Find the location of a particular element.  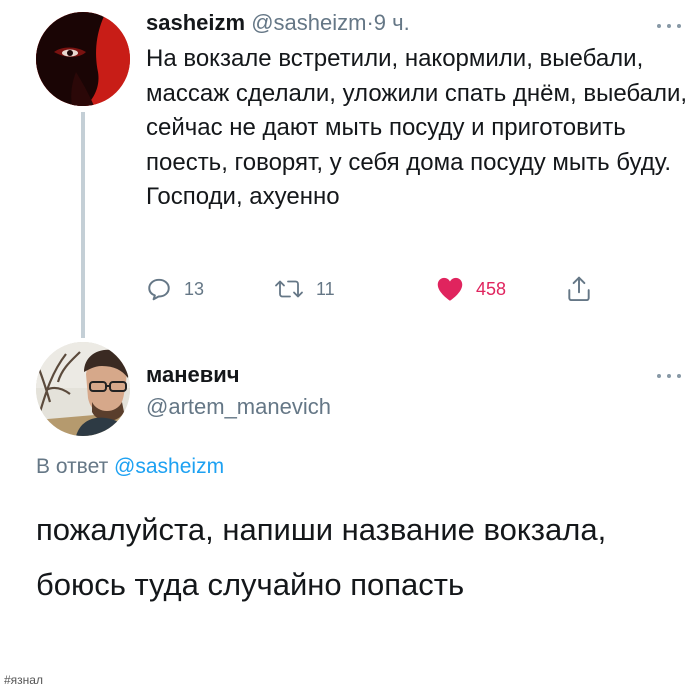

heart-icon is located at coordinates (450, 289).